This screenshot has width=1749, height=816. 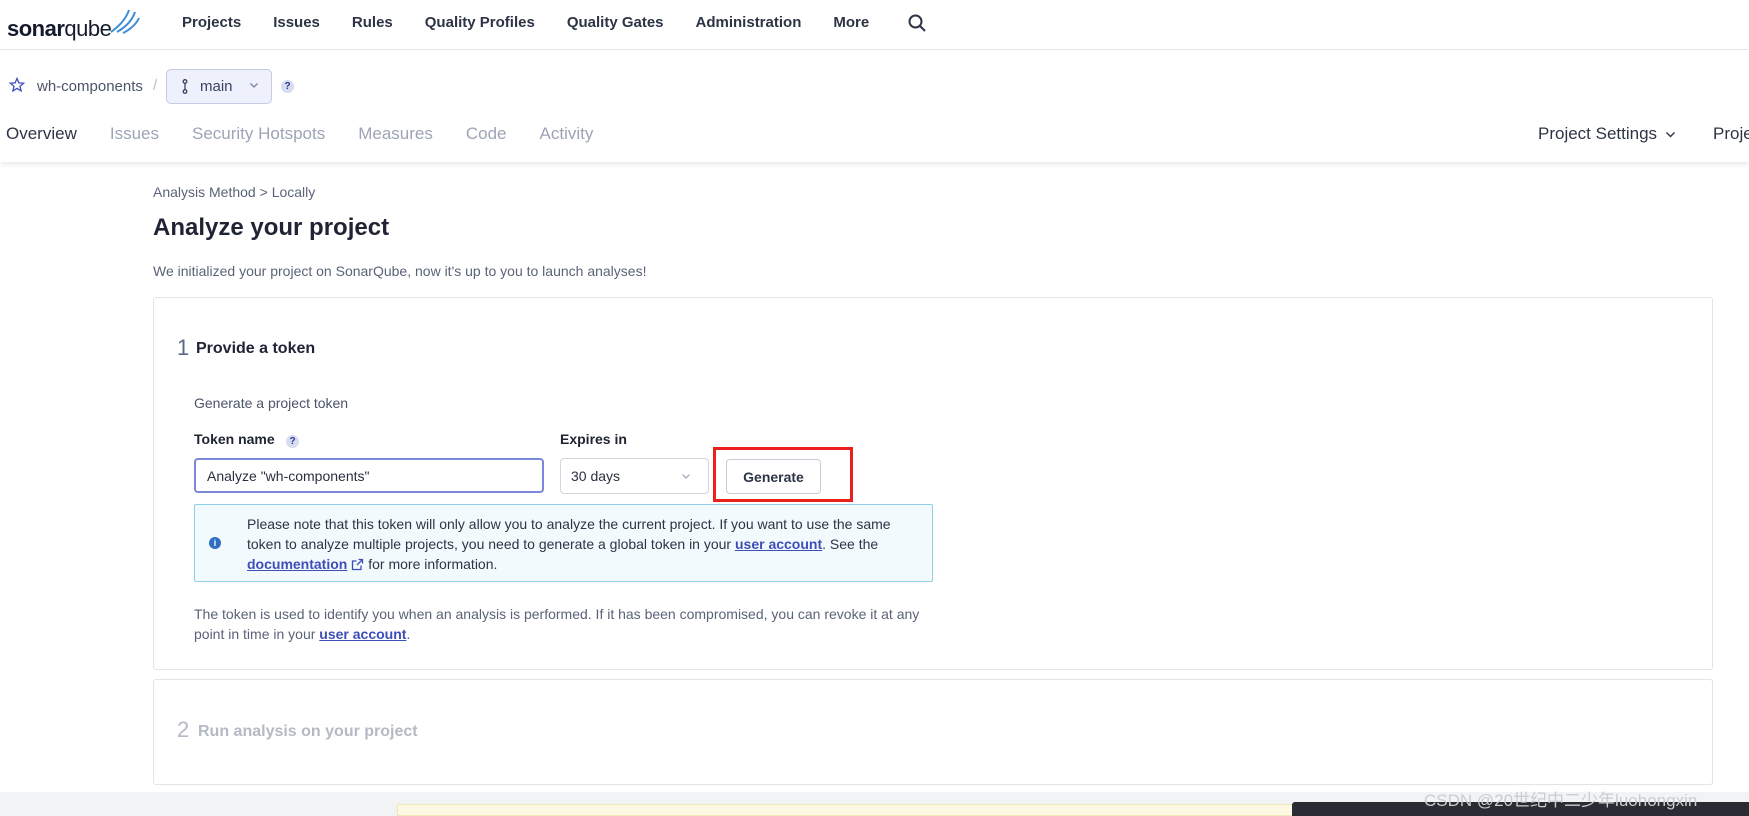 I want to click on step-number: 1, so click(x=183, y=347).